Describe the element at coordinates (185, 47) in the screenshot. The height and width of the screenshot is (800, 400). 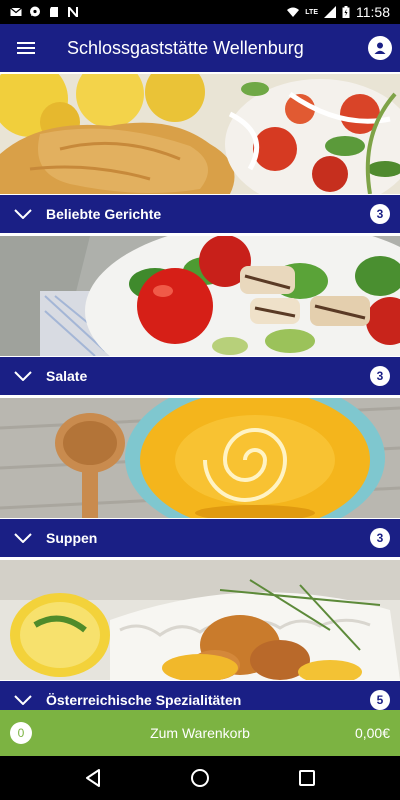
I see `app-title: Schlossgaststätte Wellenburg` at that location.